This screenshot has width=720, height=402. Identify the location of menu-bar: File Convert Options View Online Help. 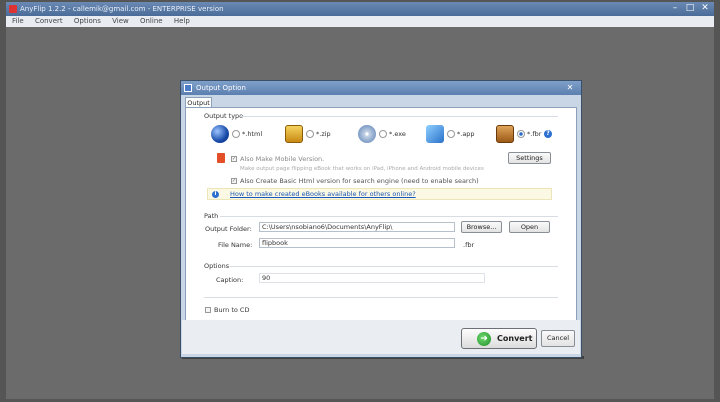
(360, 21).